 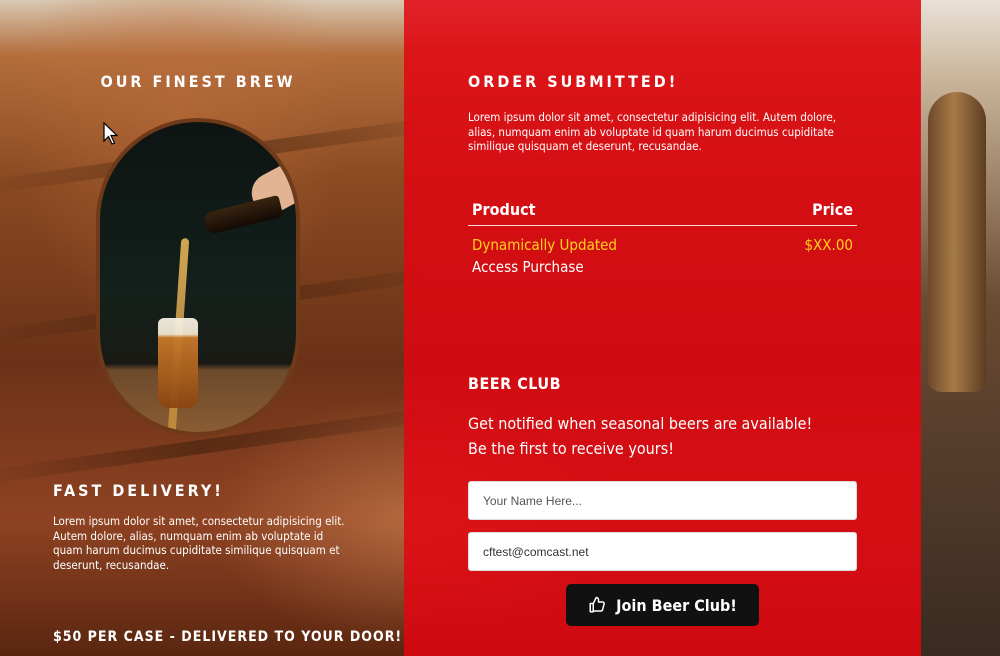 I want to click on price-per-case: $50 PER CASE - DELIVERED TO YOUR DOOR!, so click(x=228, y=637).